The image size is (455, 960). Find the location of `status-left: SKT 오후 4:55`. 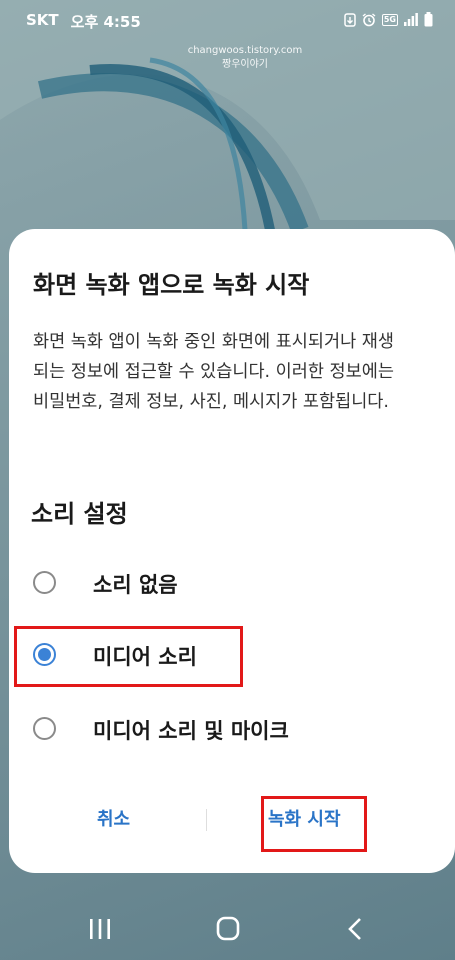

status-left: SKT 오후 4:55 is located at coordinates (83, 21).